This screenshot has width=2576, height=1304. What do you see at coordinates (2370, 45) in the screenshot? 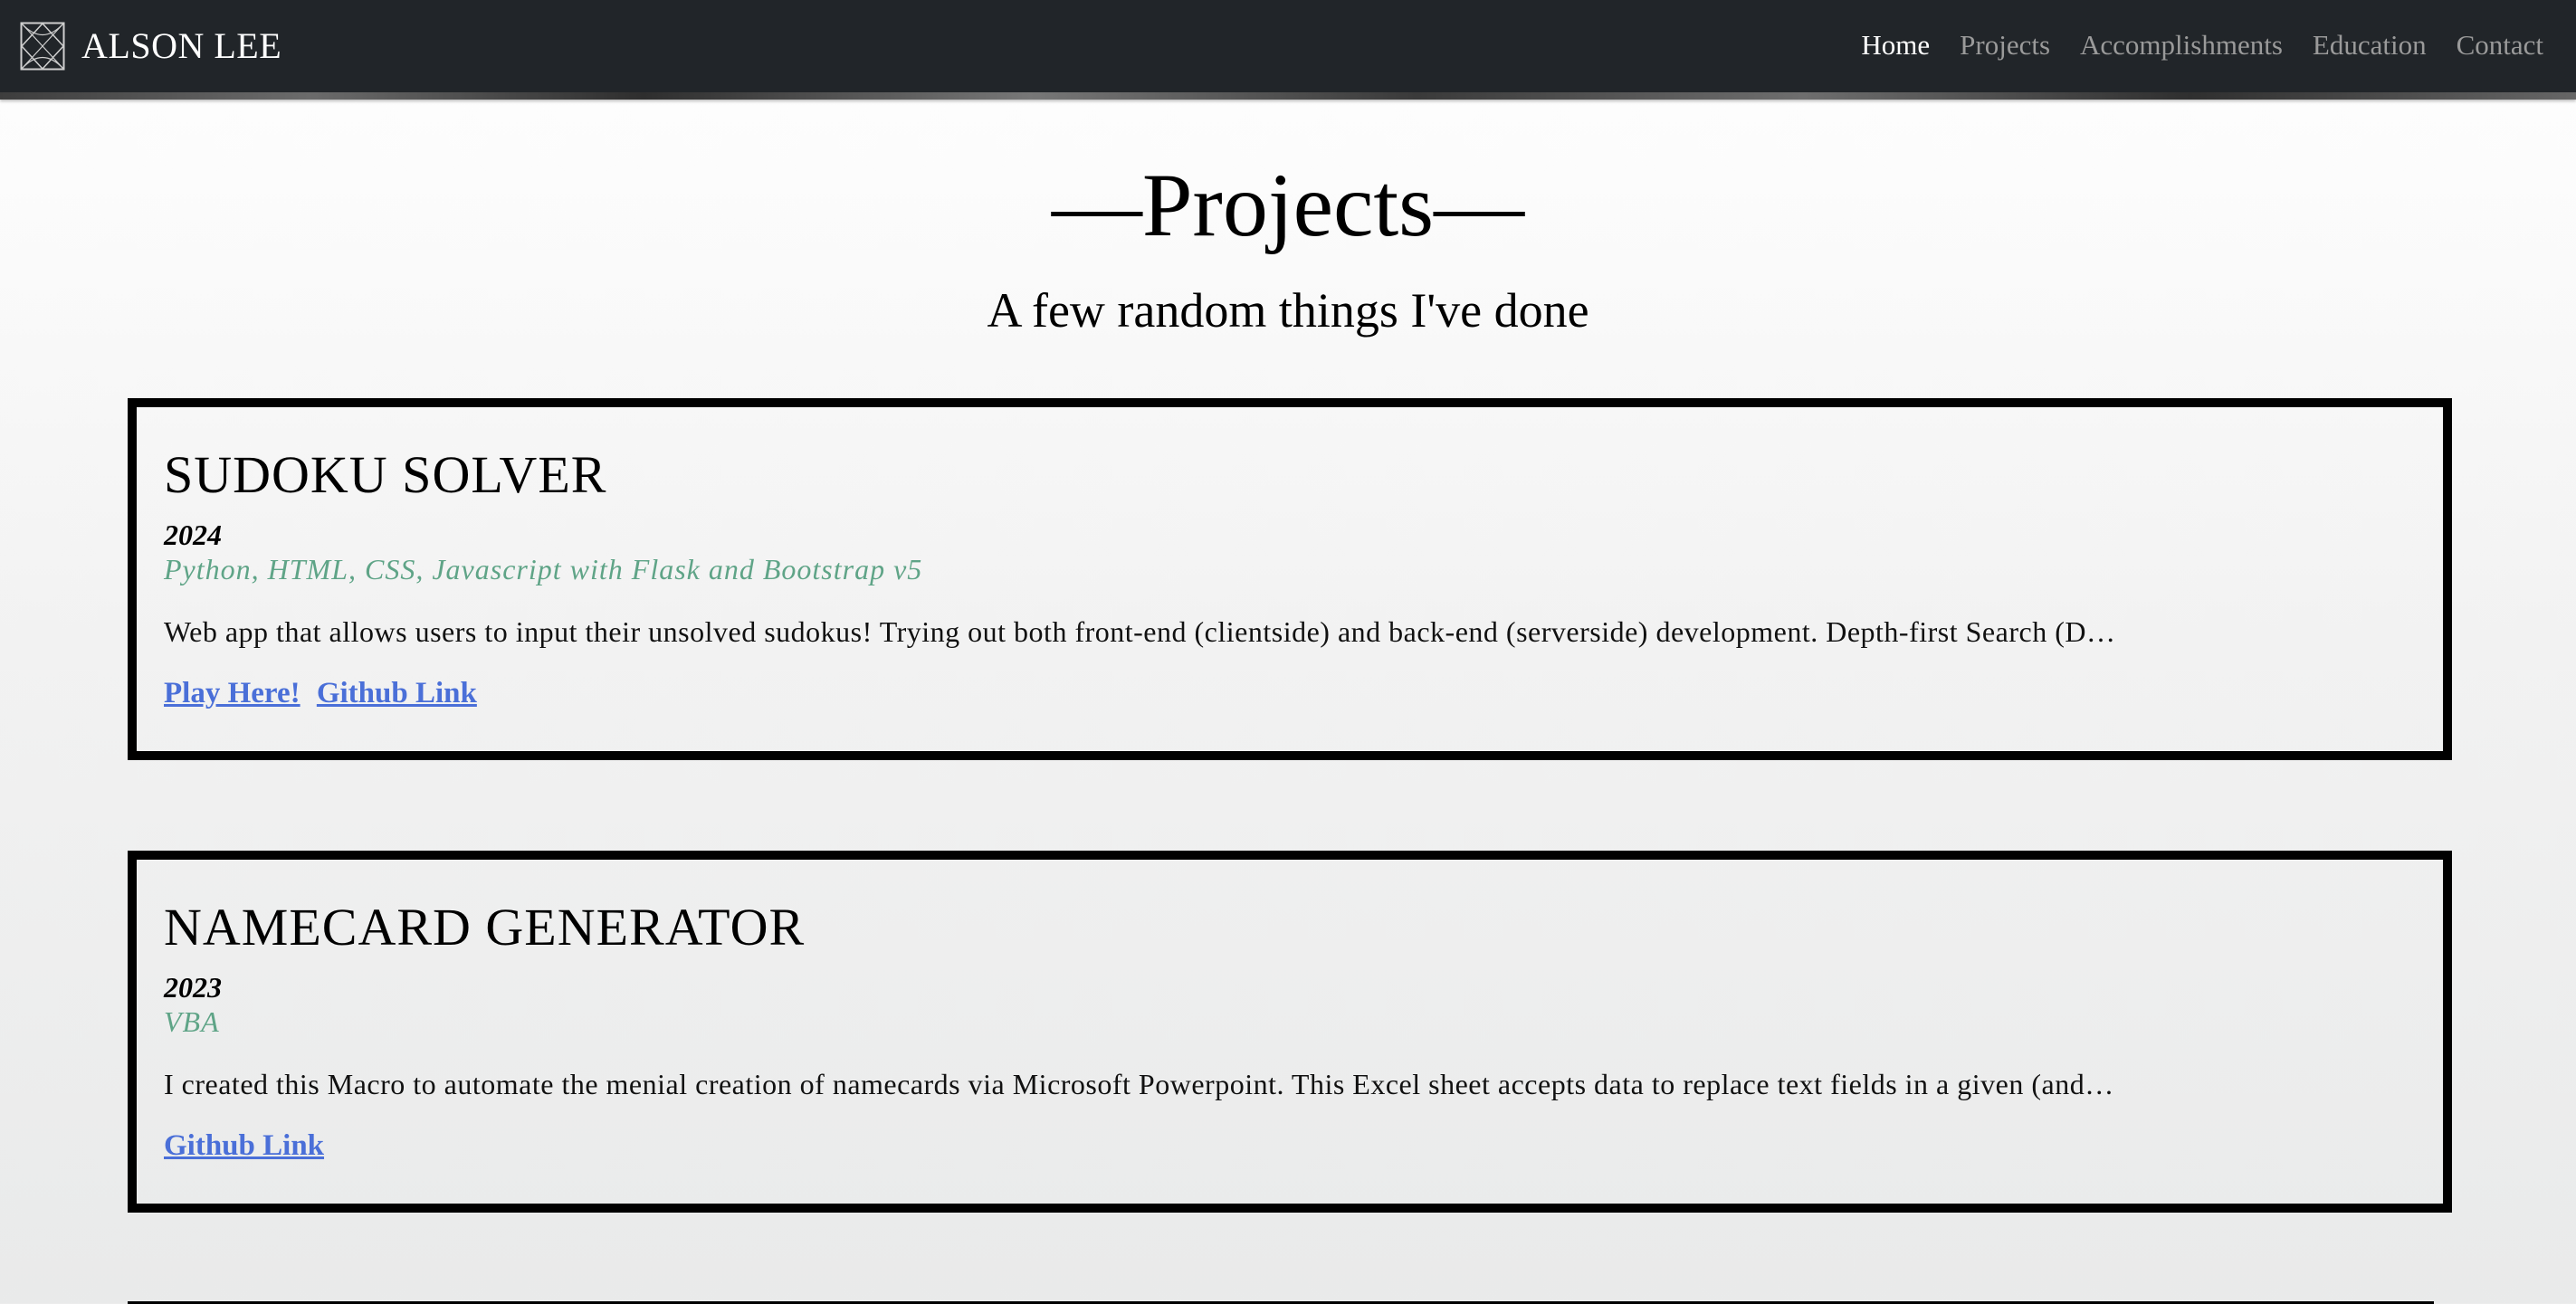
I see `nav-link-education: Education` at bounding box center [2370, 45].